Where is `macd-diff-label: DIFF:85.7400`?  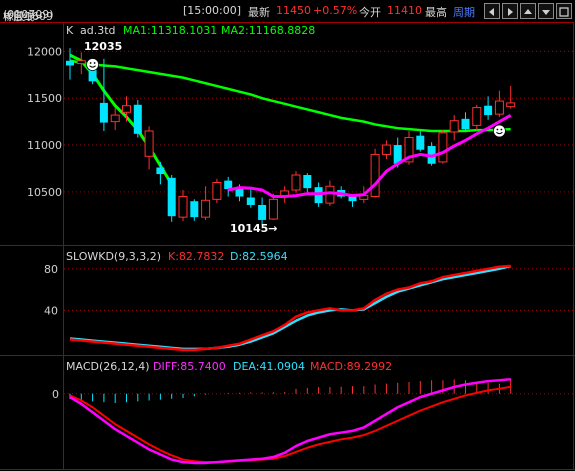
macd-diff-label: DIFF:85.7400 is located at coordinates (189, 366).